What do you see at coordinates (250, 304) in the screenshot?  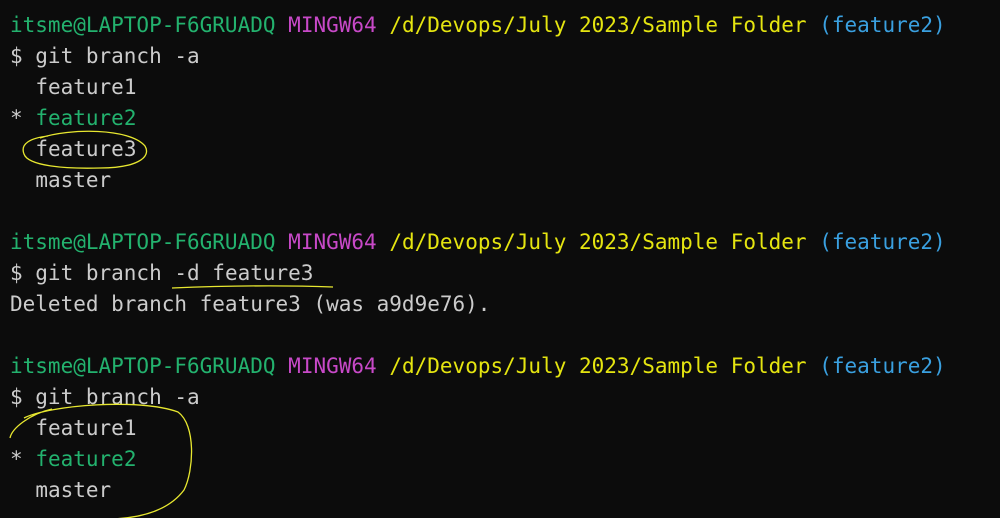 I see `command-result: Deleted branch feature3 (was a9d9e76).` at bounding box center [250, 304].